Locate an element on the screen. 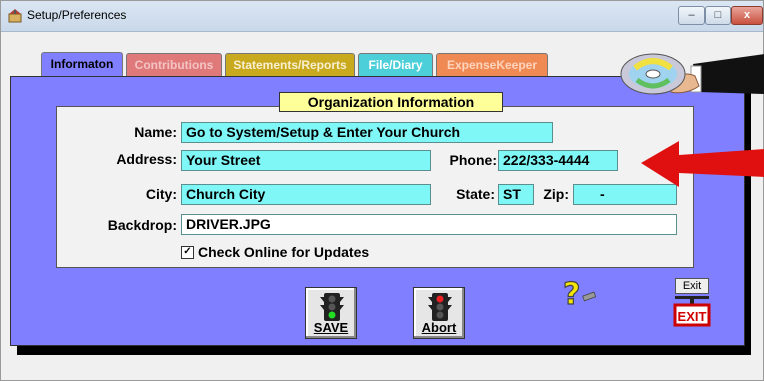 This screenshot has height=381, width=764. address-field: Your Street is located at coordinates (306, 160).